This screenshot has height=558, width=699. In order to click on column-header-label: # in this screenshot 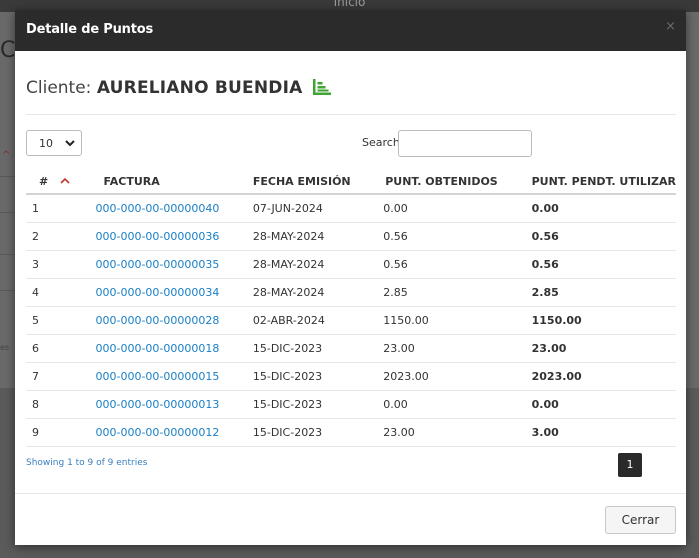, I will do `click(44, 181)`.